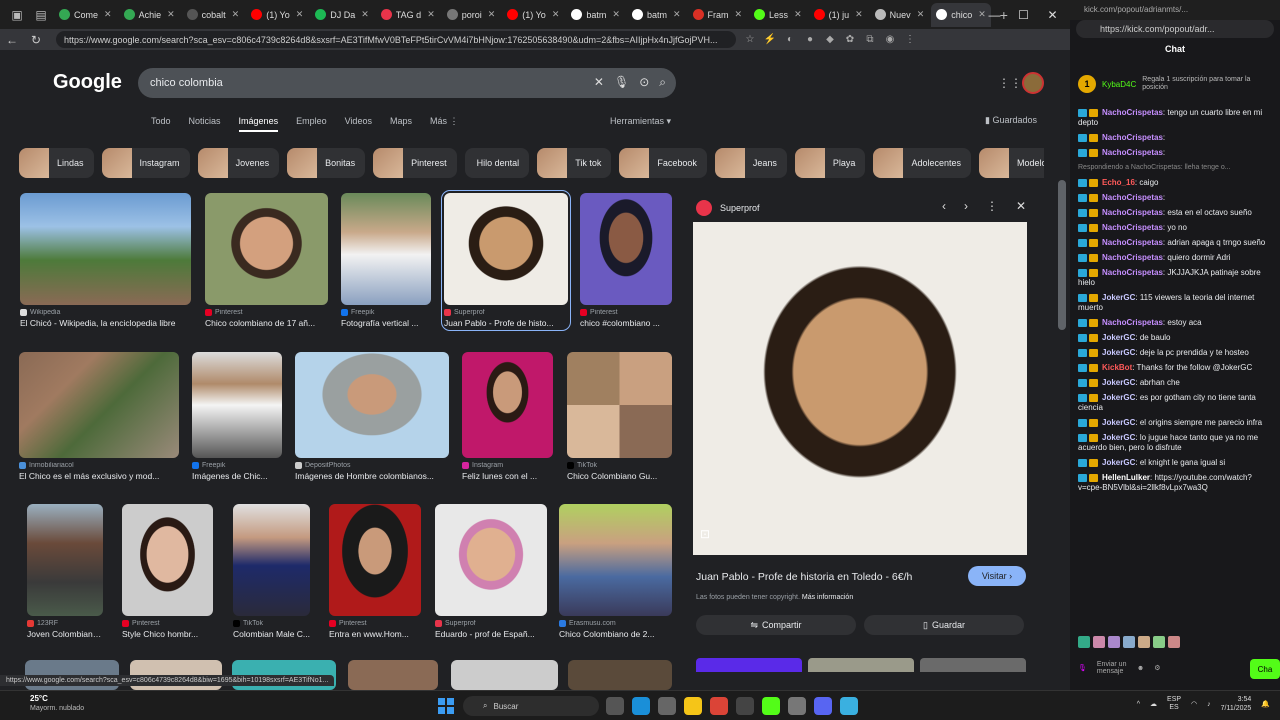  Describe the element at coordinates (57, 704) in the screenshot. I see `weather-widget: 25°C Mayorm. nublado` at that location.